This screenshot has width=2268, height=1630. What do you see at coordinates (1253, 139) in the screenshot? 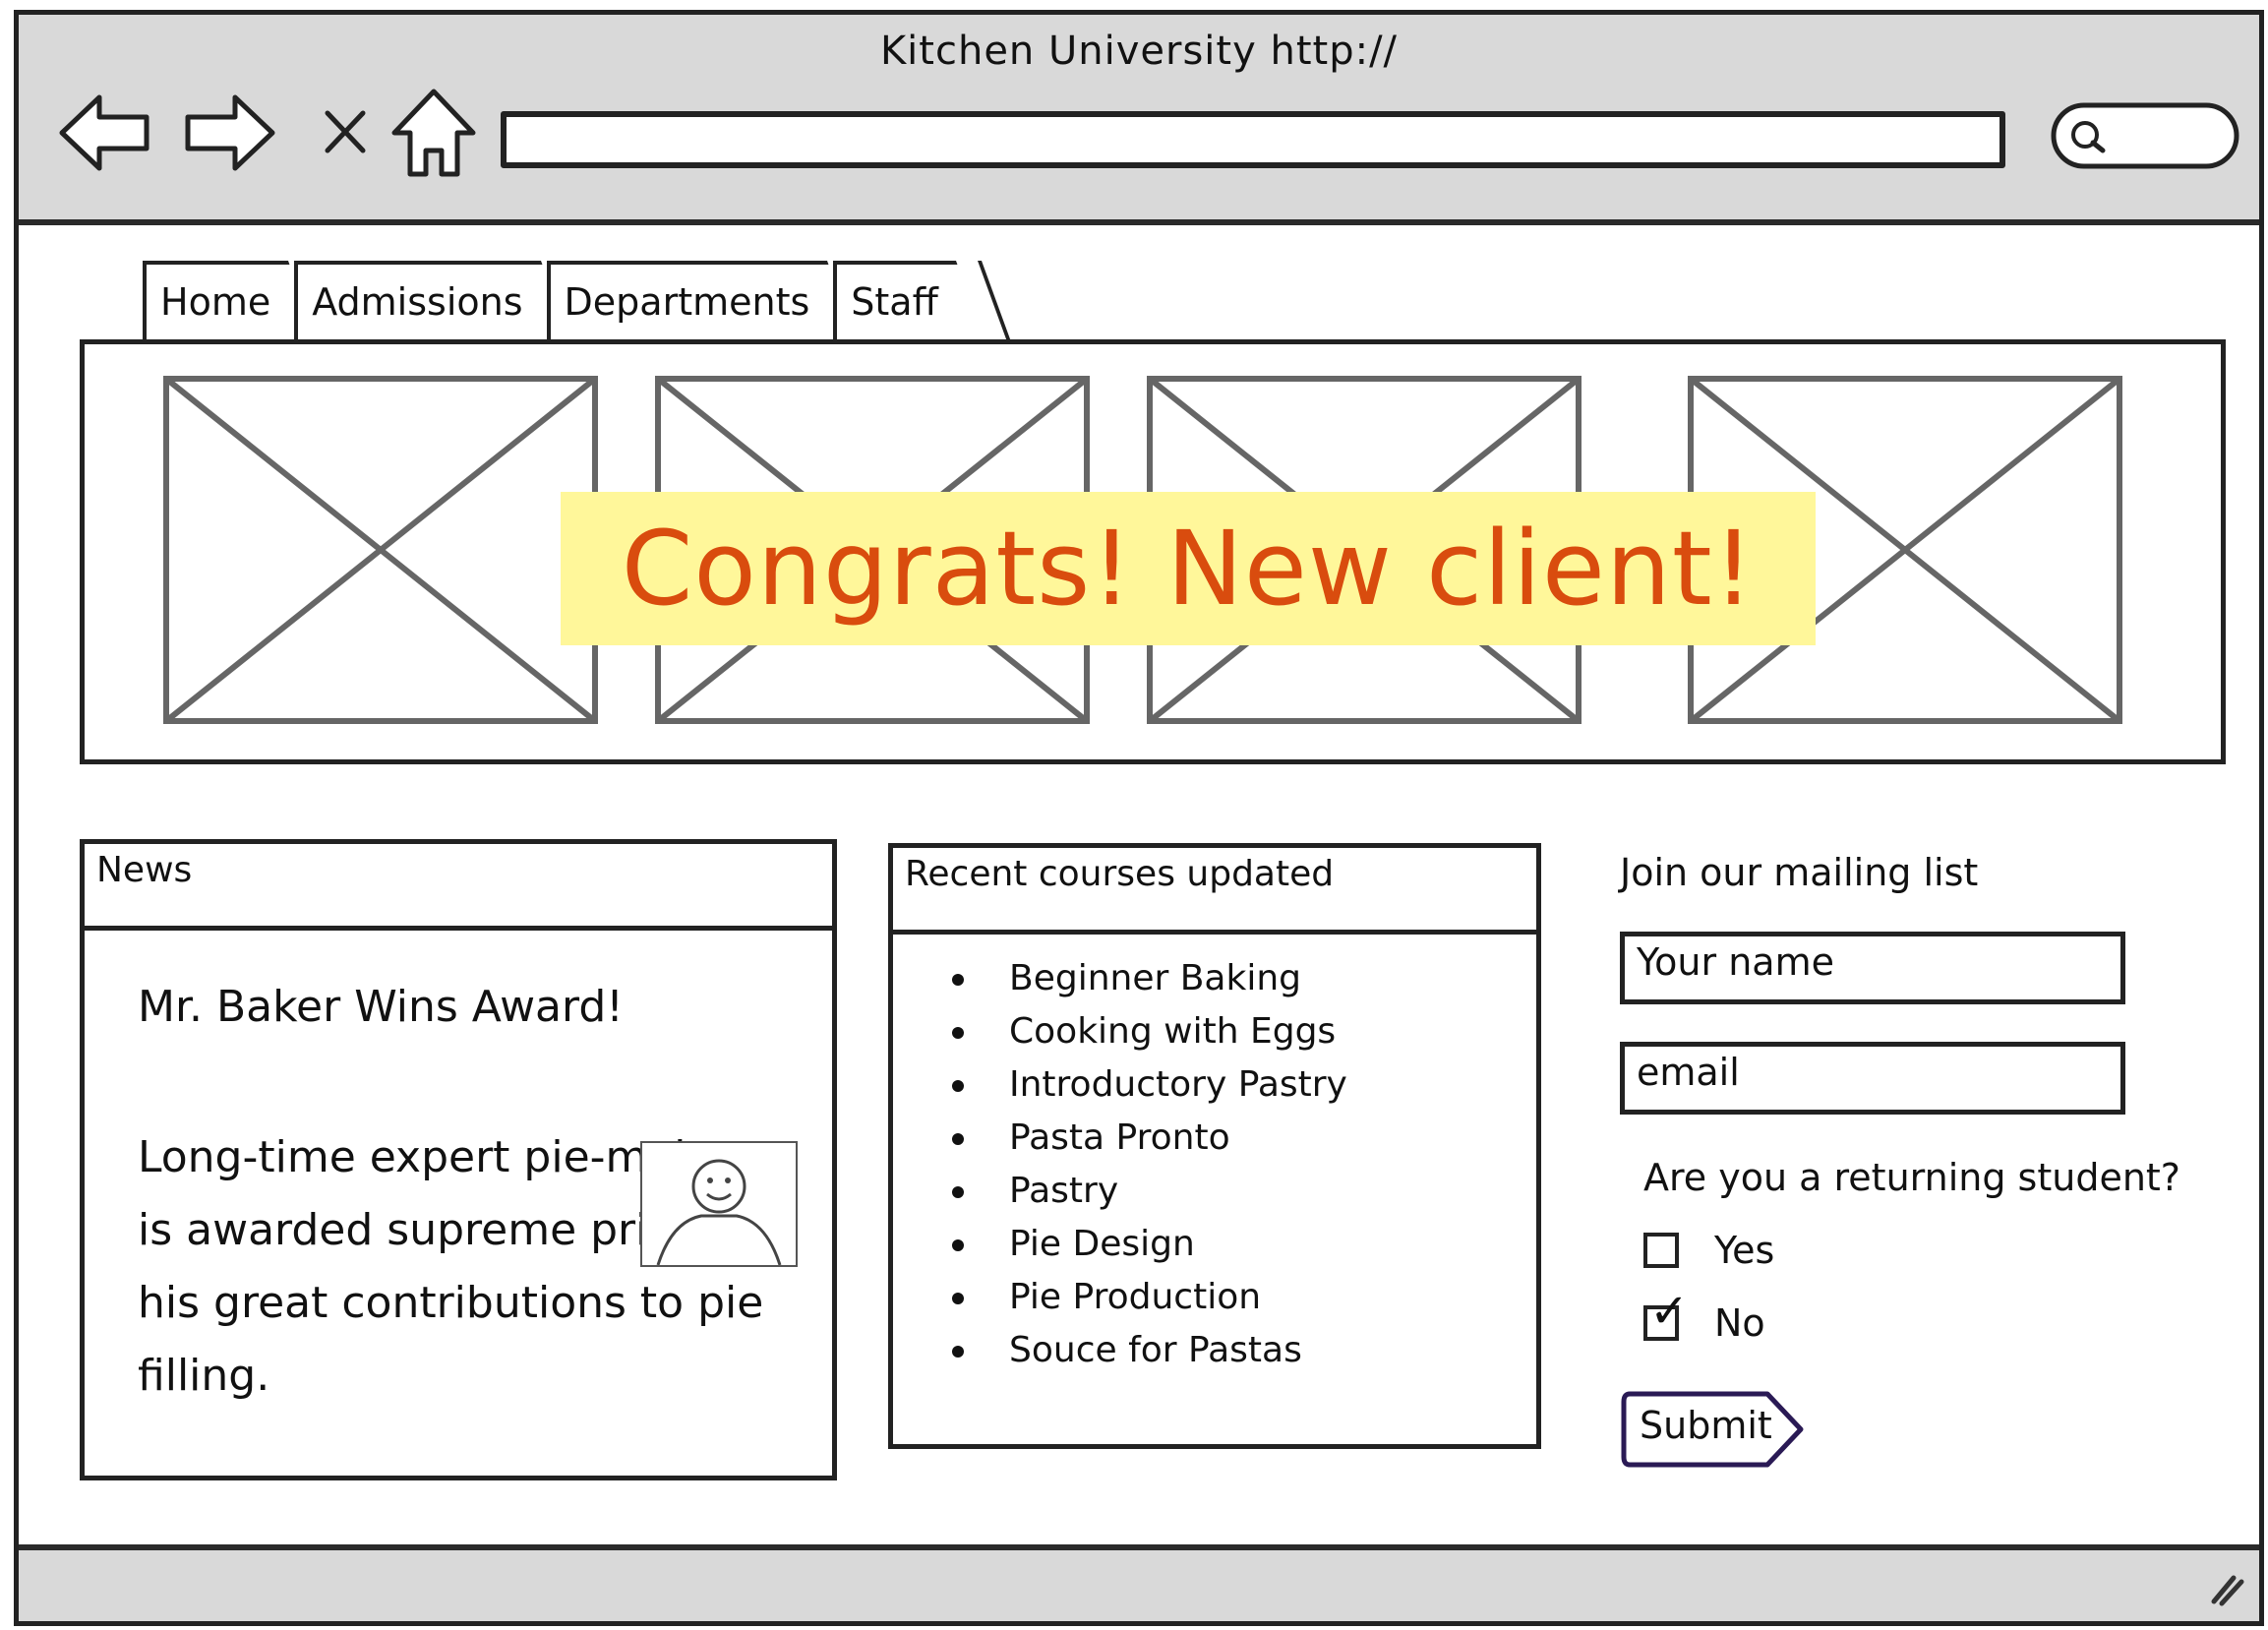
I see `address-bar` at bounding box center [1253, 139].